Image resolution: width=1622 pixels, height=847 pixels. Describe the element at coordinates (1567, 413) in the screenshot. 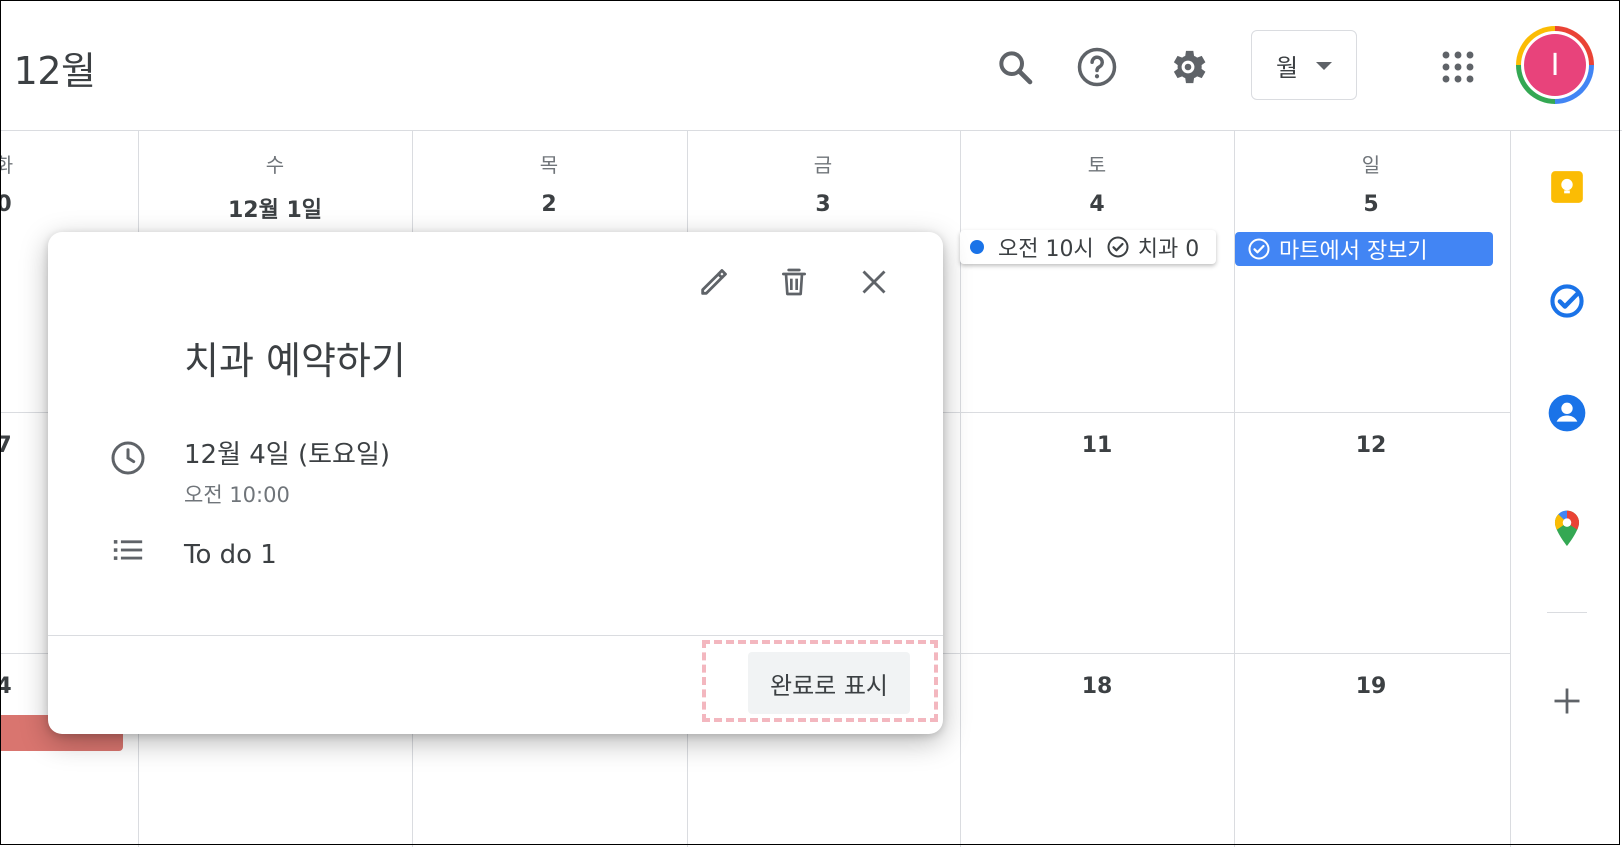

I see `contacts-person-icon` at that location.